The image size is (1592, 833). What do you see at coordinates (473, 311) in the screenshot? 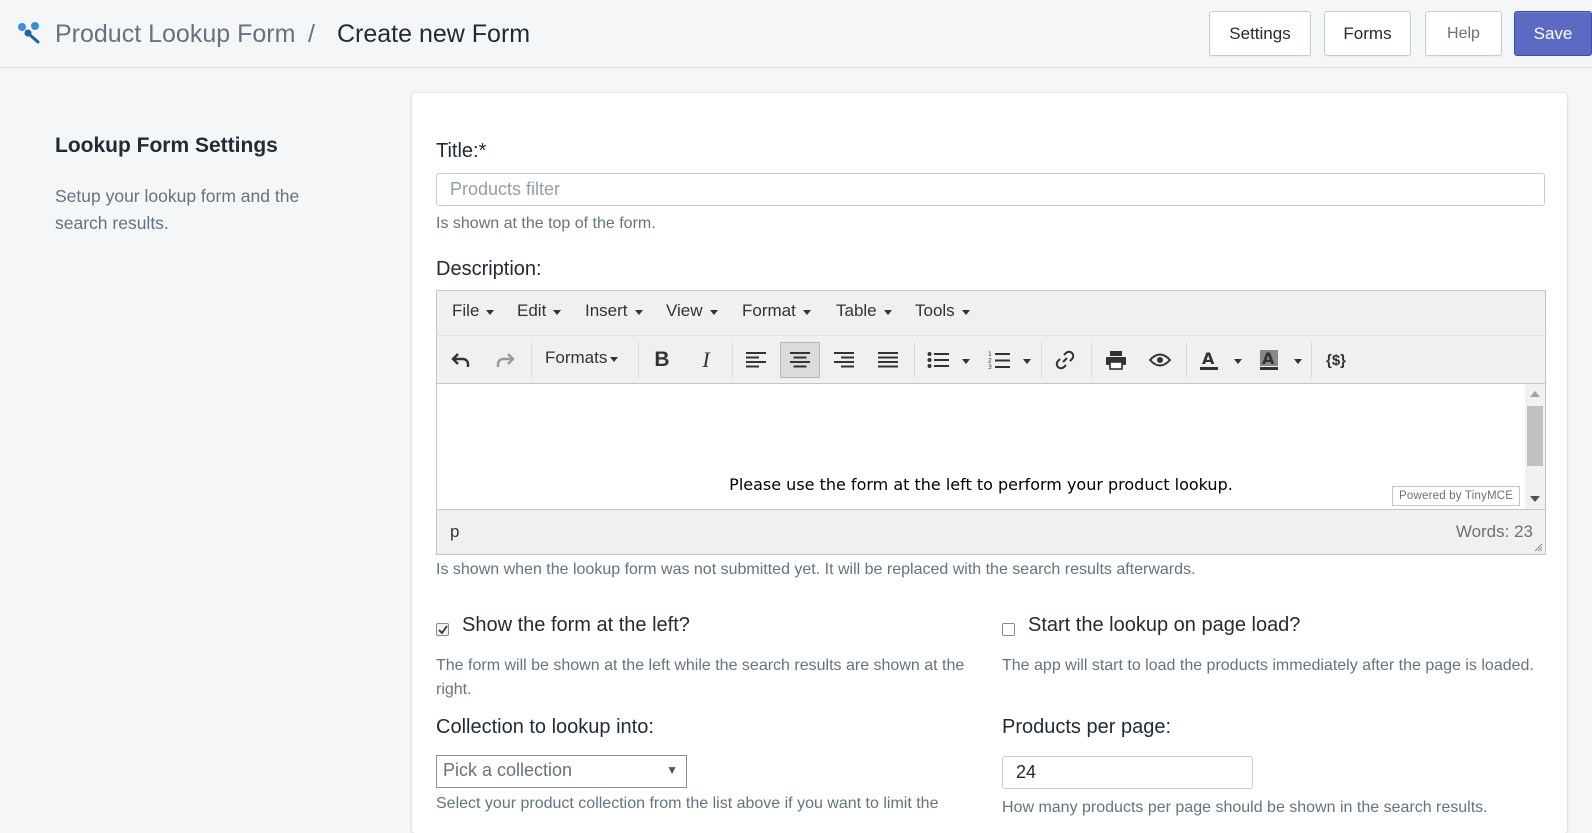
I see `menu-file: File` at bounding box center [473, 311].